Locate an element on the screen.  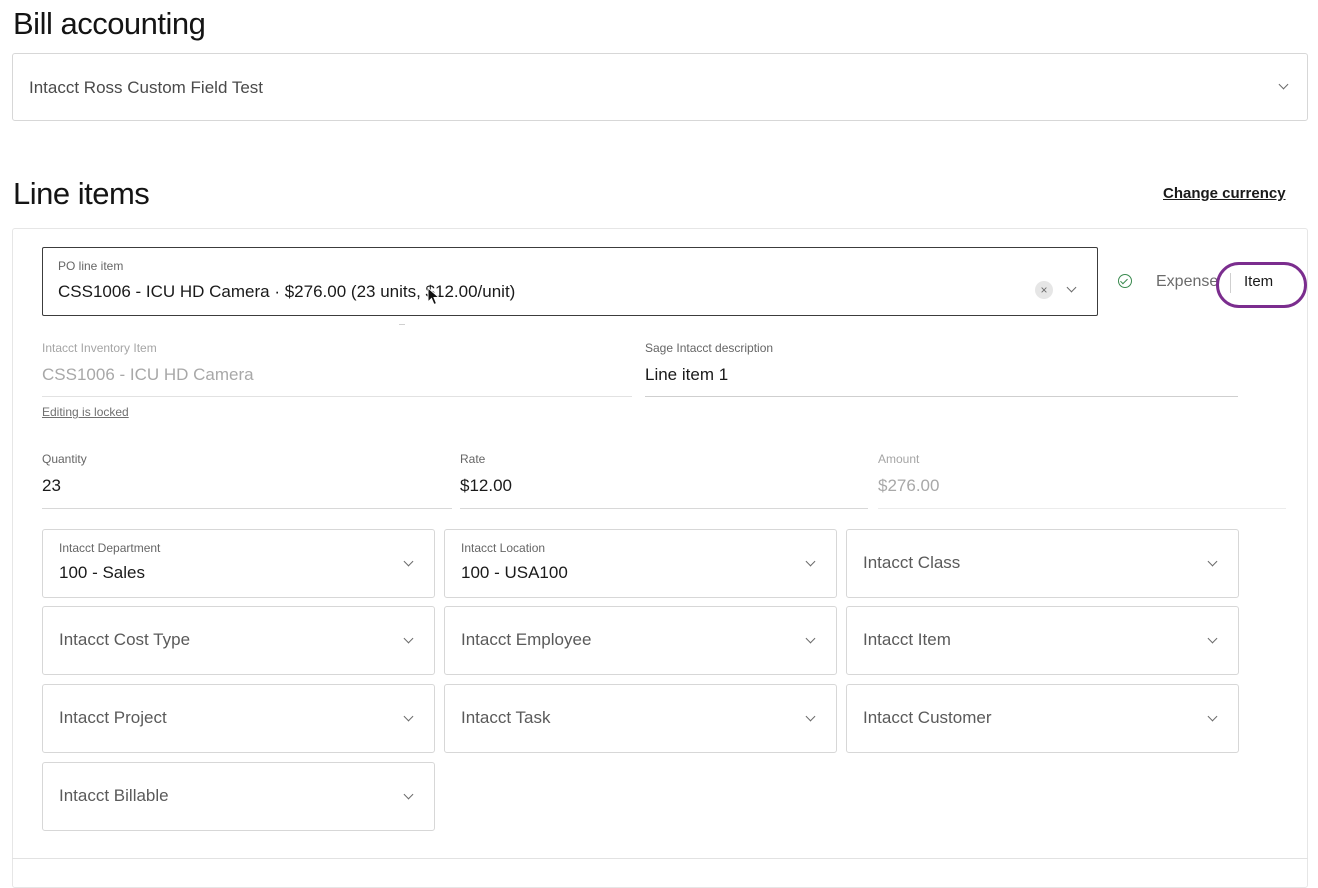
item-select: Intacct Item is located at coordinates (1042, 640).